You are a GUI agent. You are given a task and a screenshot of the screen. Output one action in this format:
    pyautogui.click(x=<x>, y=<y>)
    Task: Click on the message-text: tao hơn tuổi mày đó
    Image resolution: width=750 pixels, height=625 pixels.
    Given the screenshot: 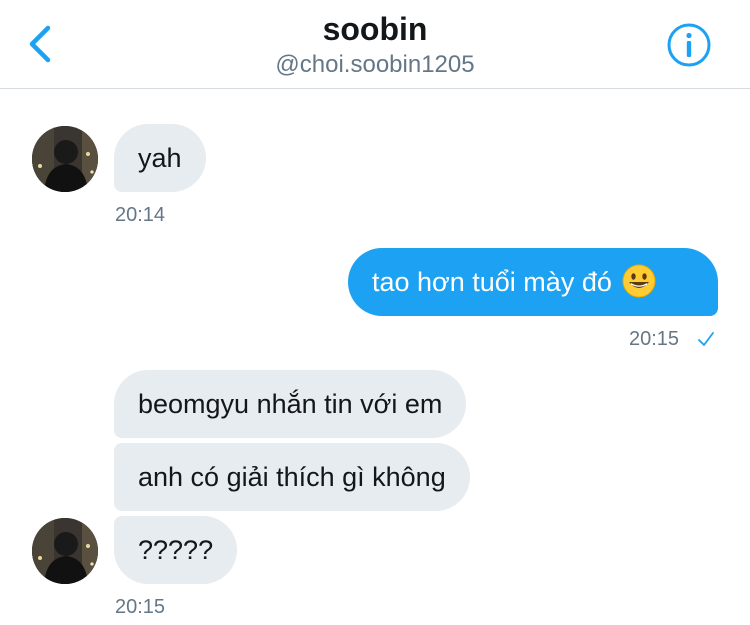 What is the action you would take?
    pyautogui.click(x=492, y=282)
    